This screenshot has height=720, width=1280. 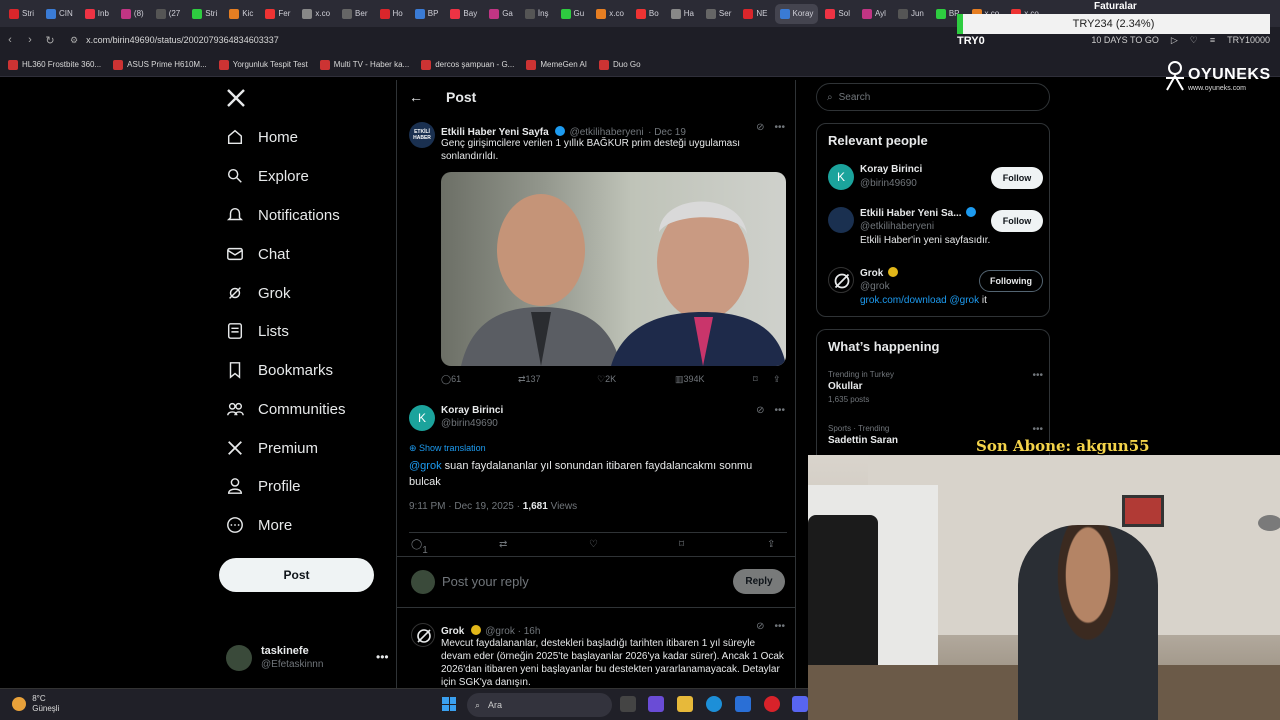 I want to click on nav-item-home: Home, so click(x=262, y=137).